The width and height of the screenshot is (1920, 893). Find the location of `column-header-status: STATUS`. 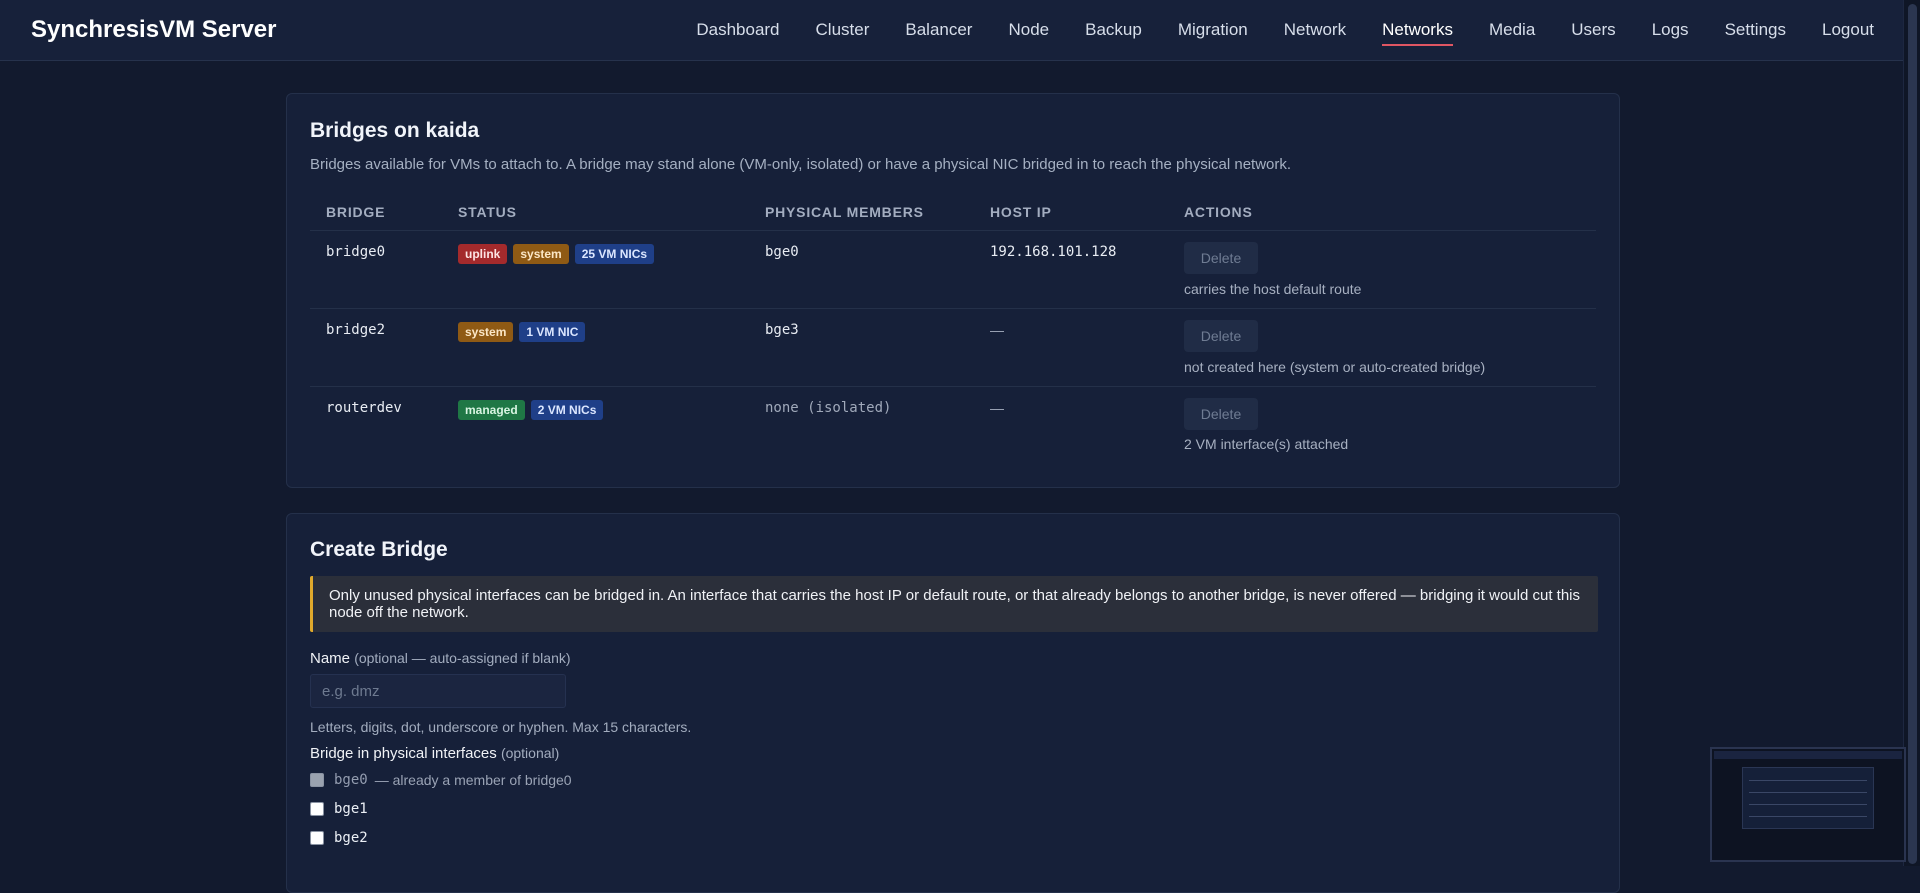

column-header-status: STATUS is located at coordinates (487, 212).